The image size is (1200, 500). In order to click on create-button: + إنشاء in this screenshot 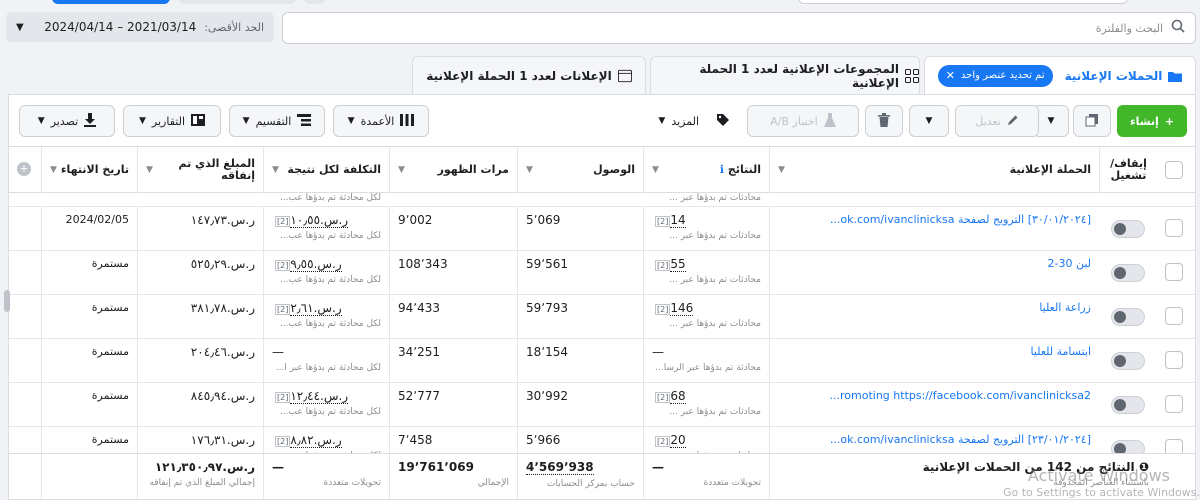, I will do `click(1152, 121)`.